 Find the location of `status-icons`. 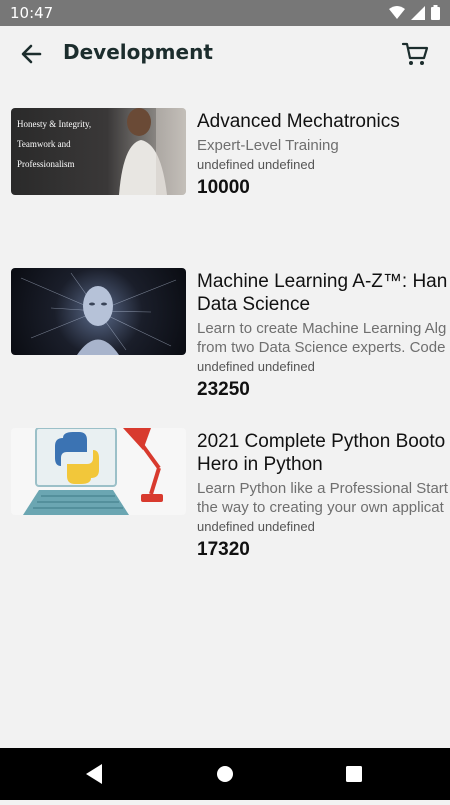

status-icons is located at coordinates (414, 12).